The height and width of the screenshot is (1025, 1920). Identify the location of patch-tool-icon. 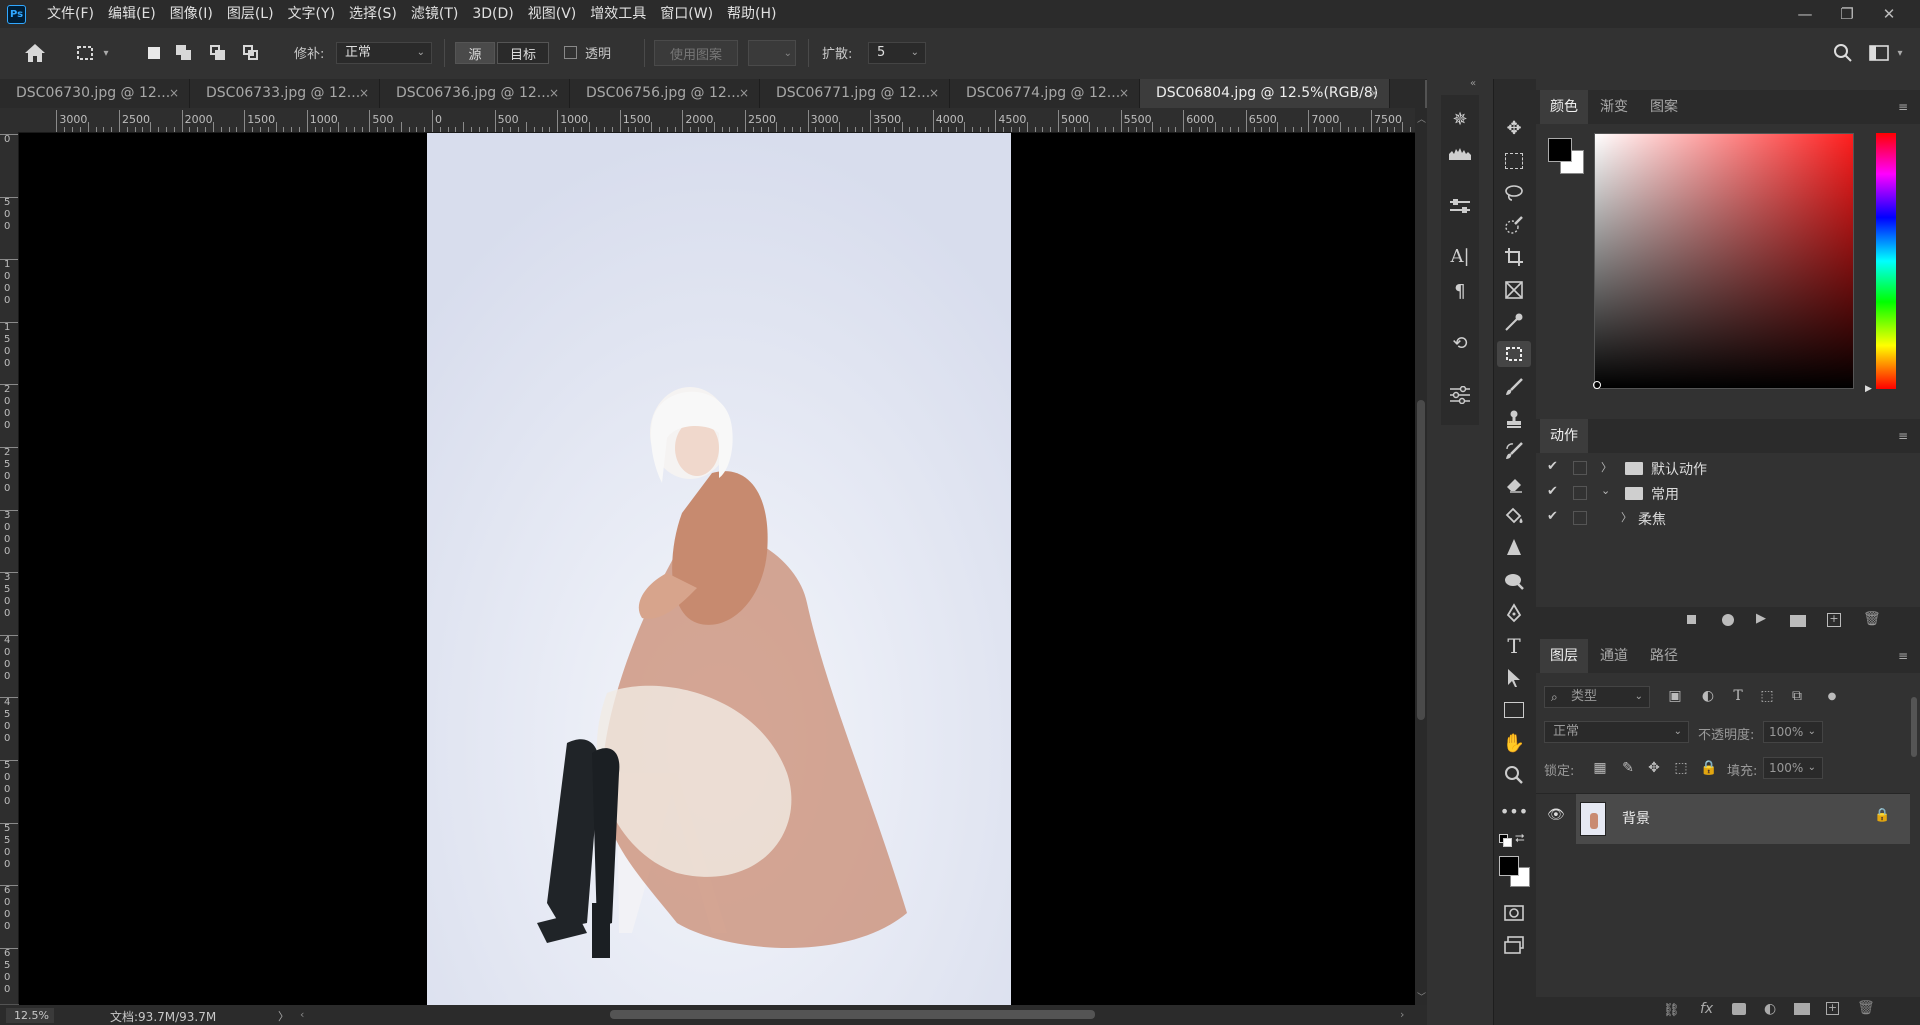
(85, 53).